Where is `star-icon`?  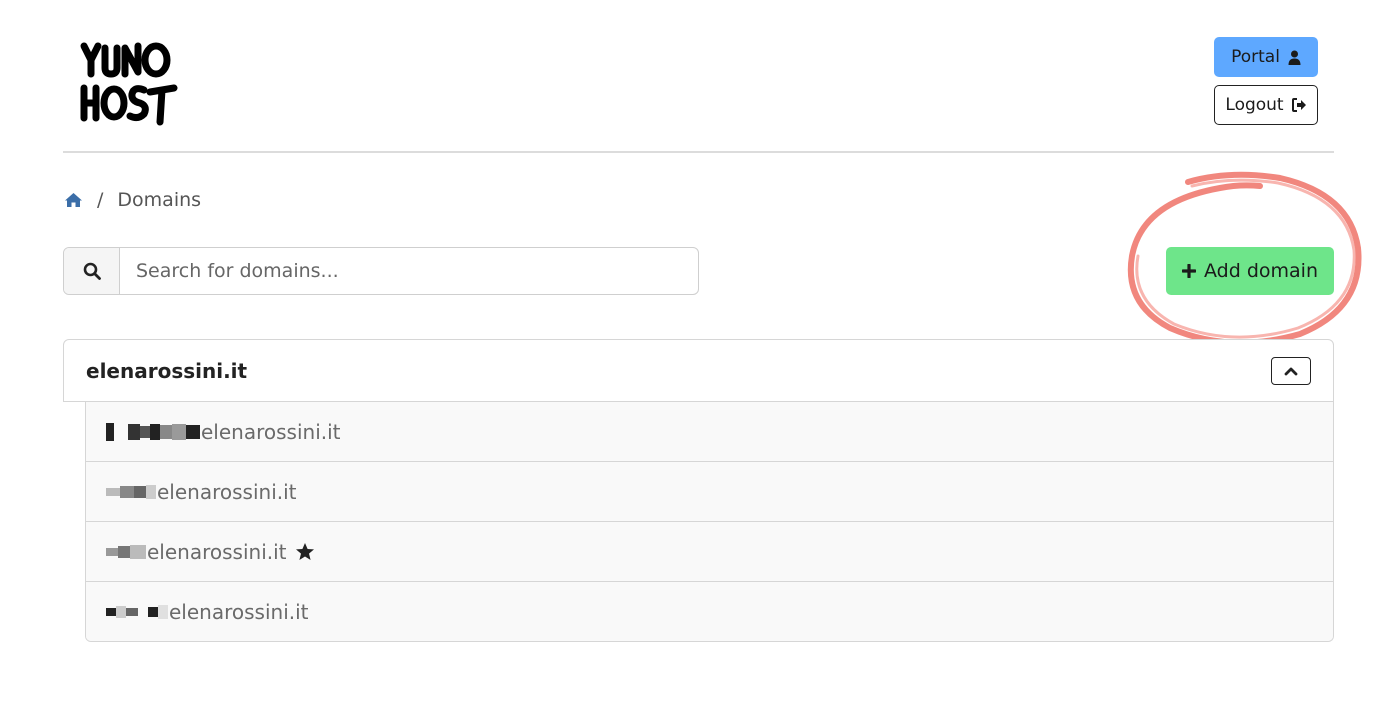 star-icon is located at coordinates (305, 551).